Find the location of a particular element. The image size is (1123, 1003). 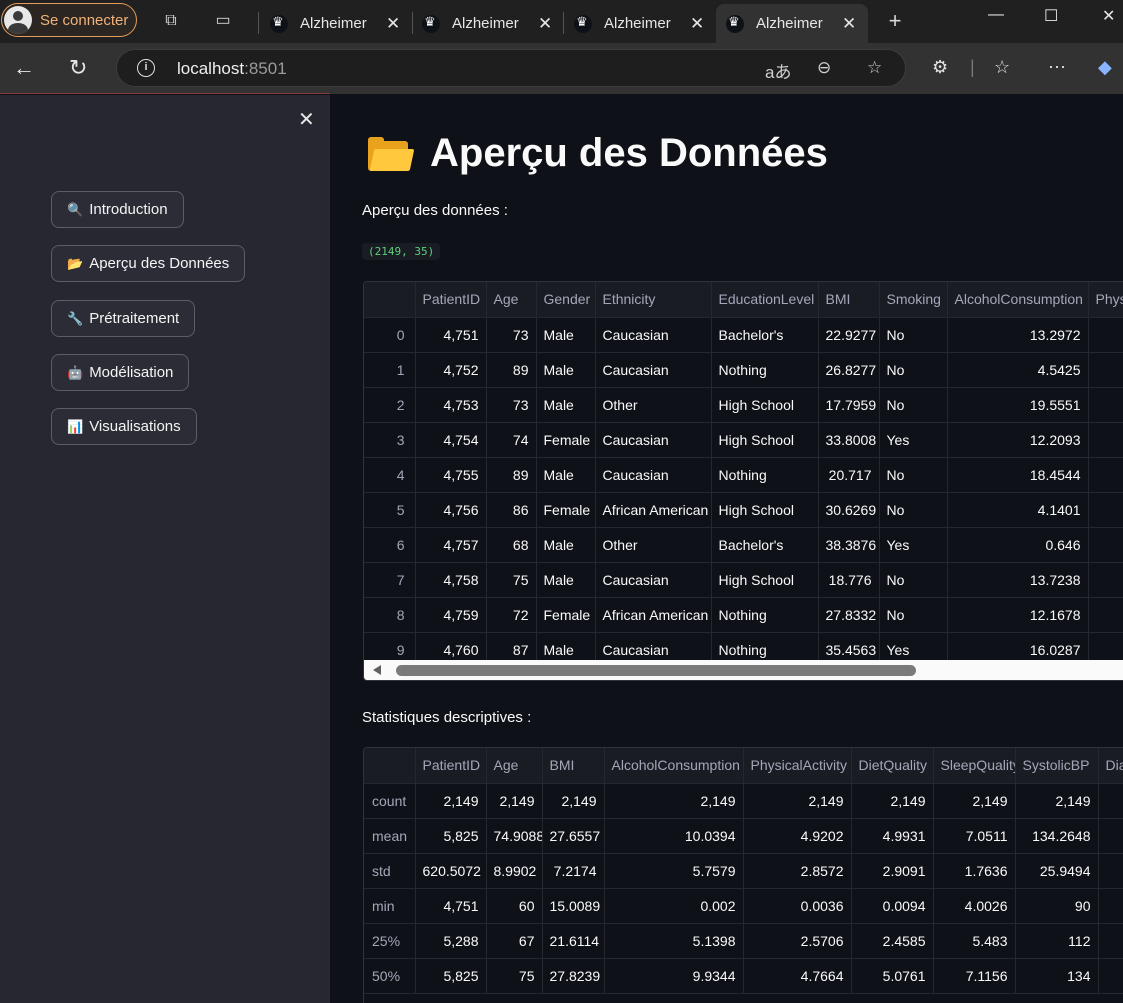

table-cell: 13.2972 is located at coordinates (1018, 335).